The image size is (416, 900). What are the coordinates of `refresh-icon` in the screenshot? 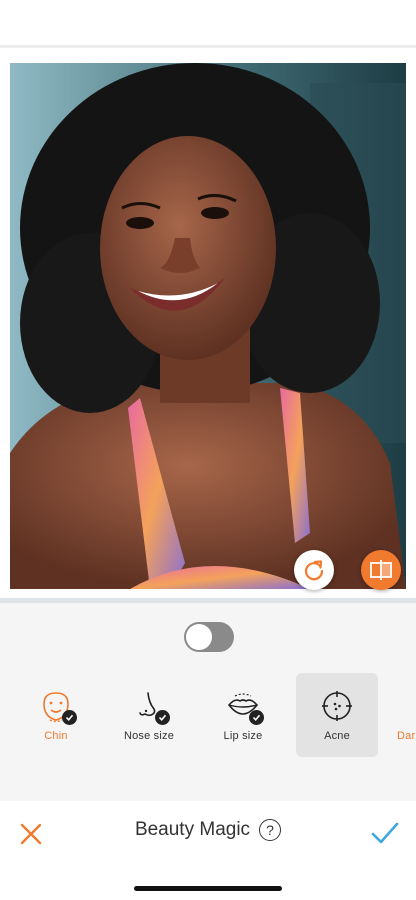 It's located at (314, 570).